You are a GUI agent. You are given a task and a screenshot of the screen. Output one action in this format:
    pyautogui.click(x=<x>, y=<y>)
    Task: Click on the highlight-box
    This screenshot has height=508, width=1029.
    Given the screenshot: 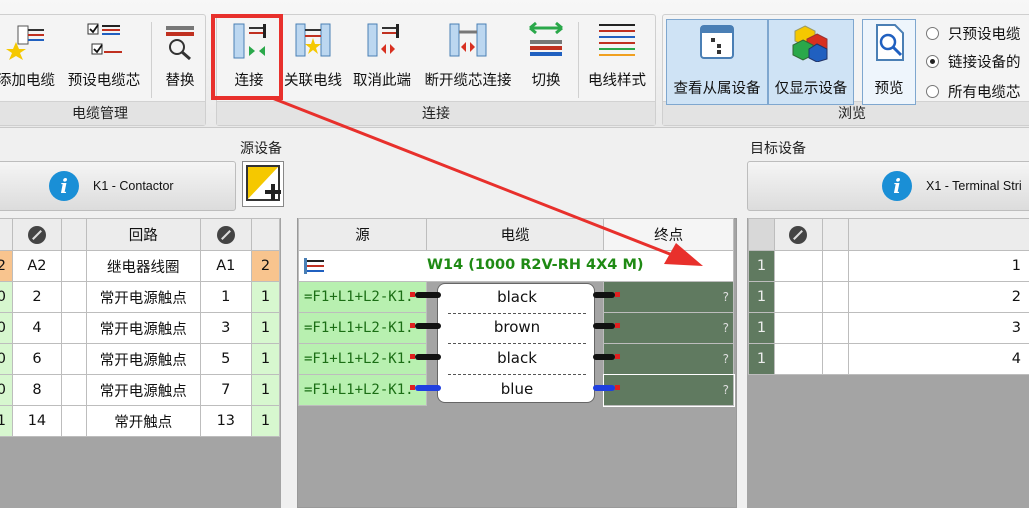 What is the action you would take?
    pyautogui.click(x=247, y=57)
    